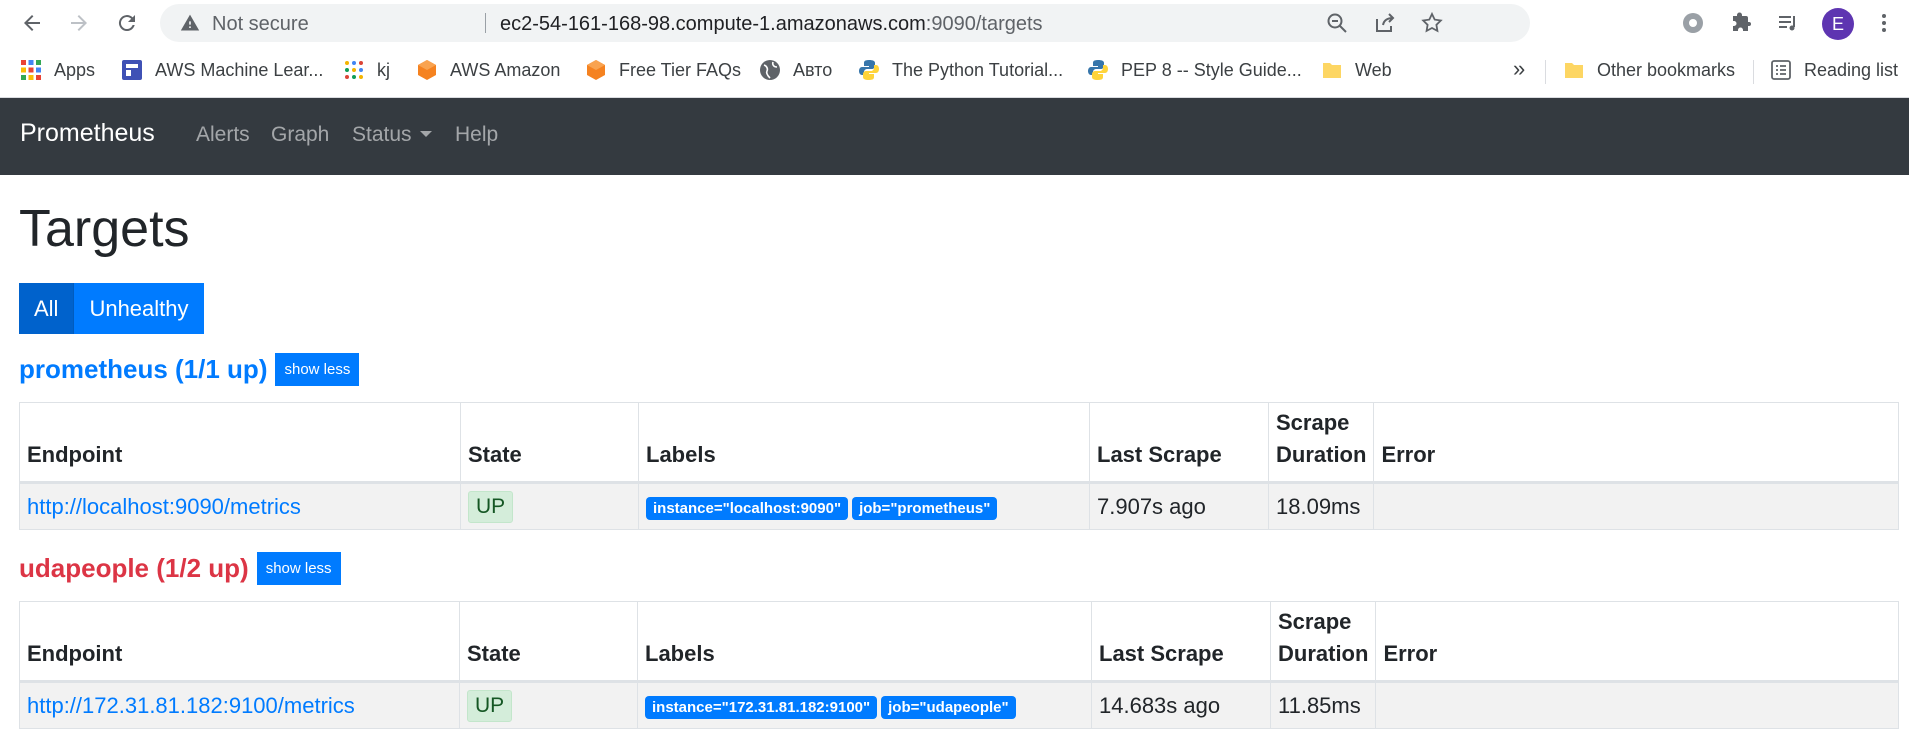 Image resolution: width=1909 pixels, height=736 pixels. What do you see at coordinates (260, 24) in the screenshot?
I see `not-secure-label: Not secure` at bounding box center [260, 24].